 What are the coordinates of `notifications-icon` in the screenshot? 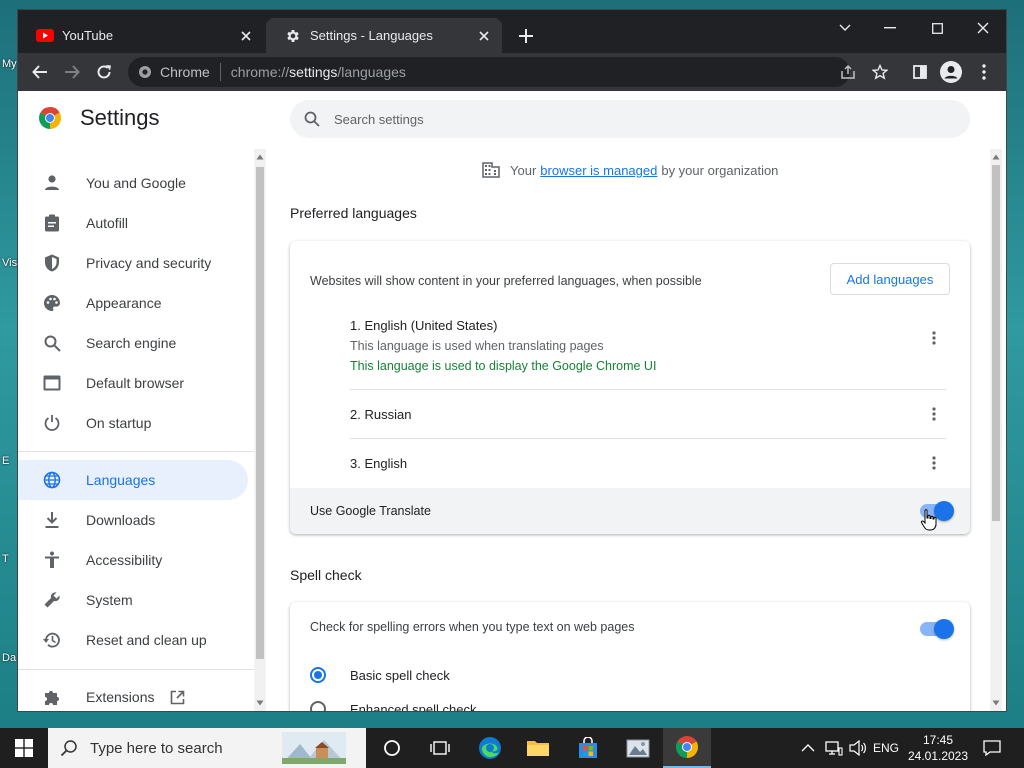 It's located at (992, 748).